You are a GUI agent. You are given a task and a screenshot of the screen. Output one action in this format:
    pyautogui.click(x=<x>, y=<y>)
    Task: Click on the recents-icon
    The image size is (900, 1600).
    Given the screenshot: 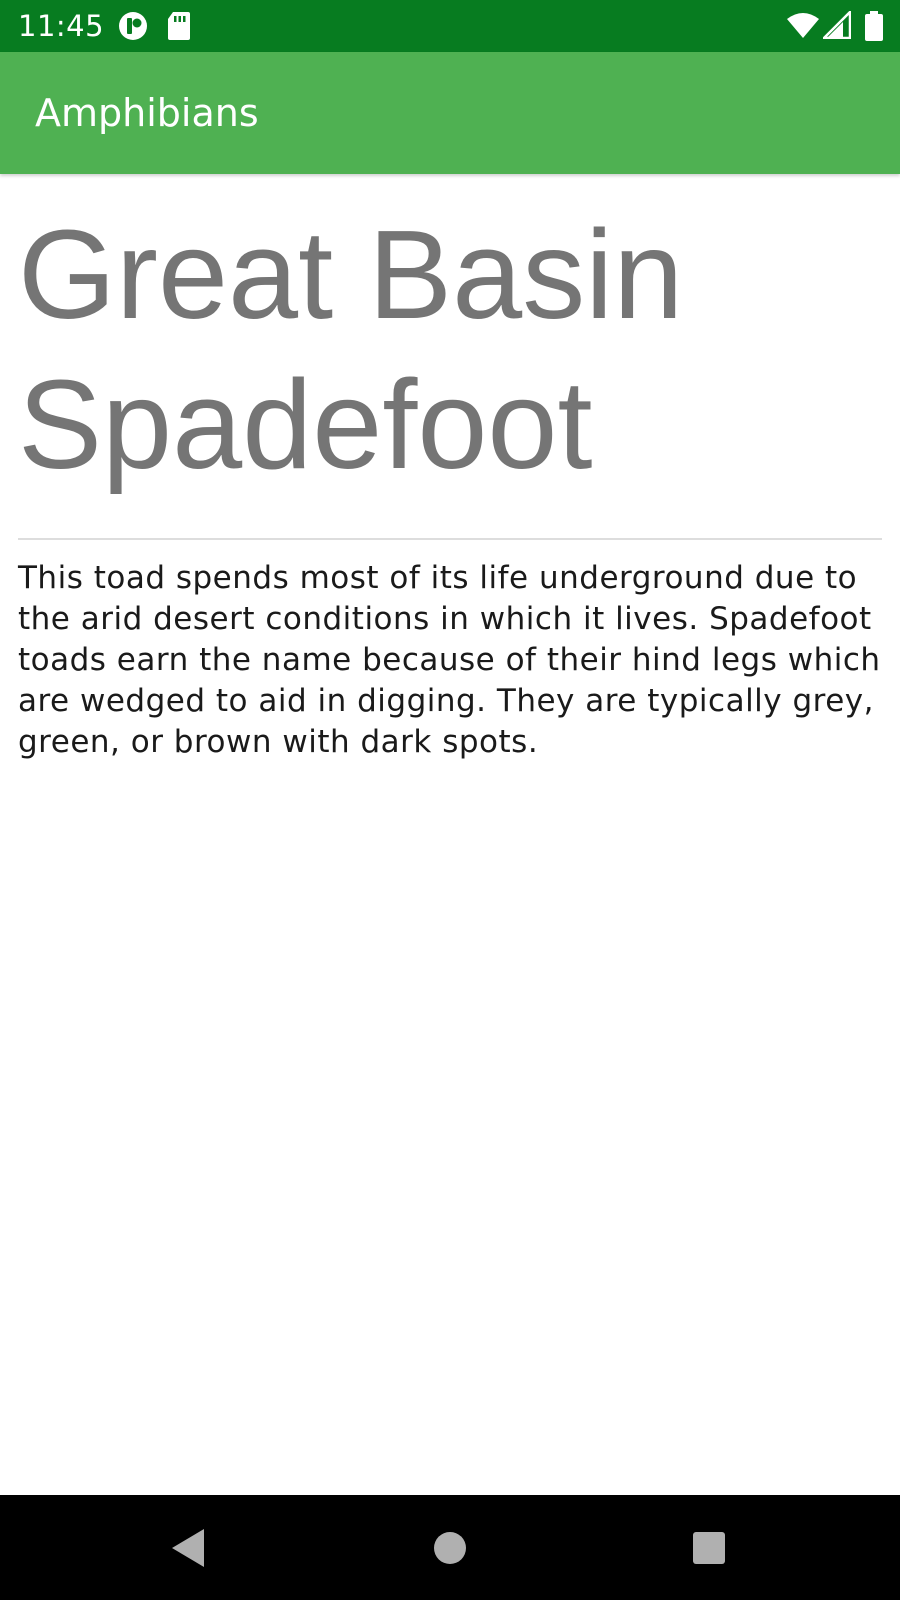 What is the action you would take?
    pyautogui.click(x=709, y=1548)
    